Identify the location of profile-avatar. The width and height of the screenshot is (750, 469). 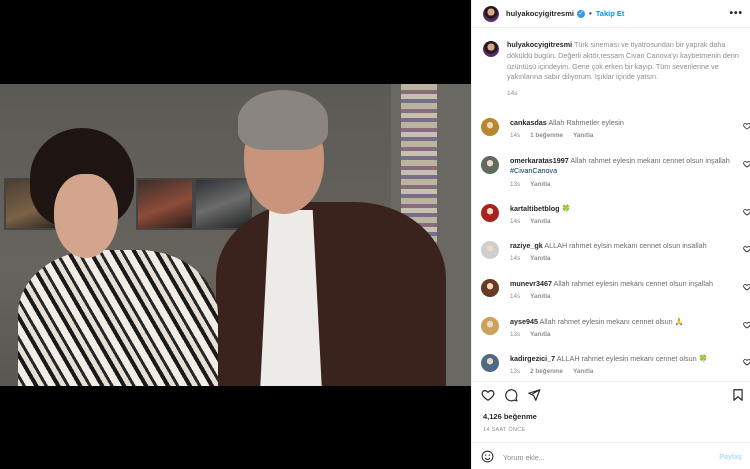
(491, 13).